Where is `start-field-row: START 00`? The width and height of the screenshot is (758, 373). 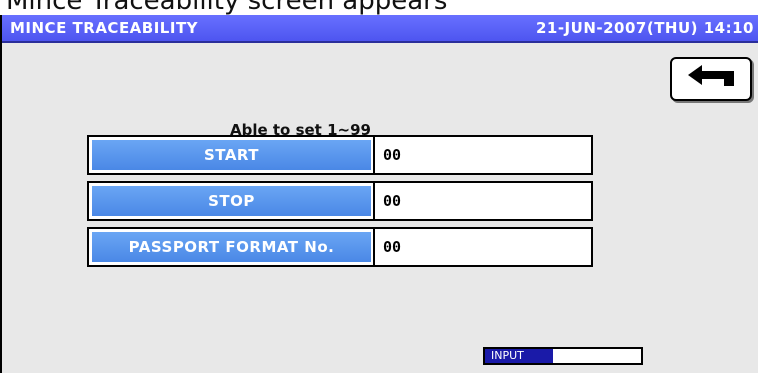
start-field-row: START 00 is located at coordinates (340, 155).